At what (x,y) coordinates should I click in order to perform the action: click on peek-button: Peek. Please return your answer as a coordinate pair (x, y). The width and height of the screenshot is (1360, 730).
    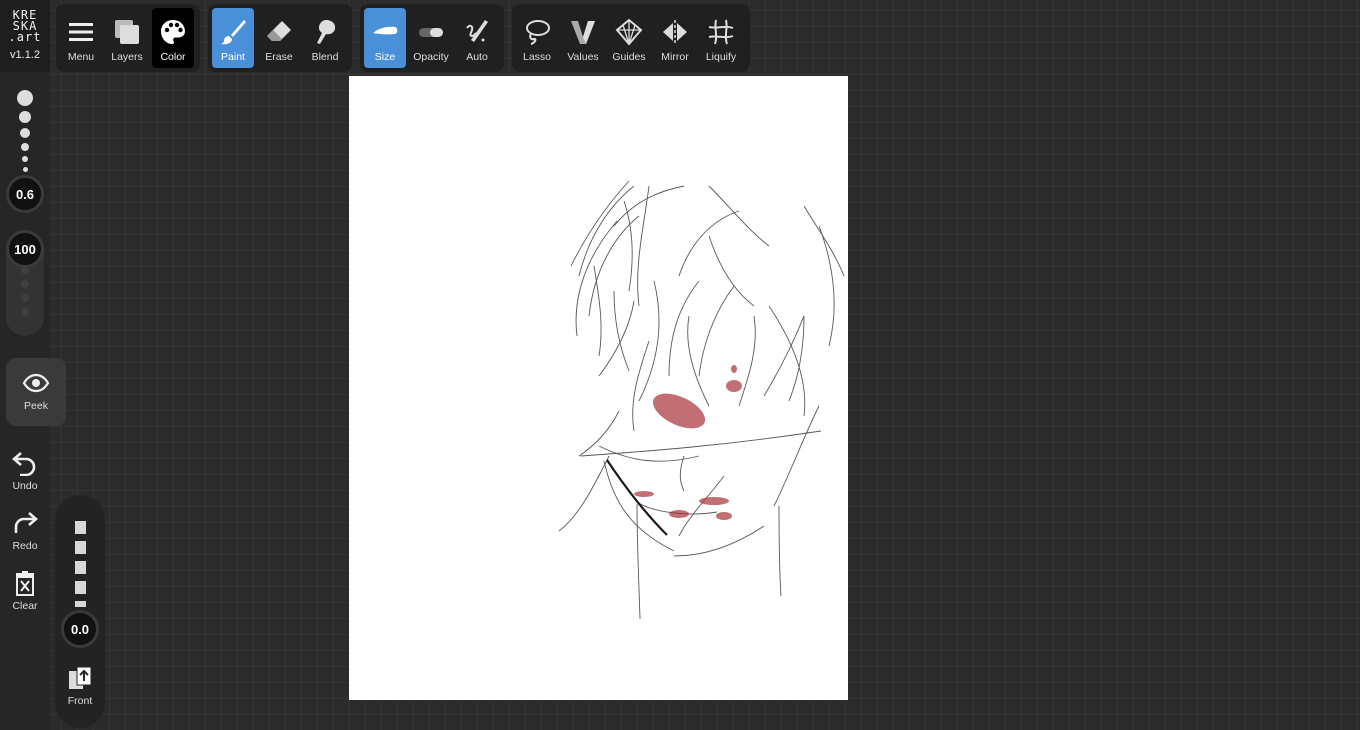
    Looking at the image, I should click on (36, 392).